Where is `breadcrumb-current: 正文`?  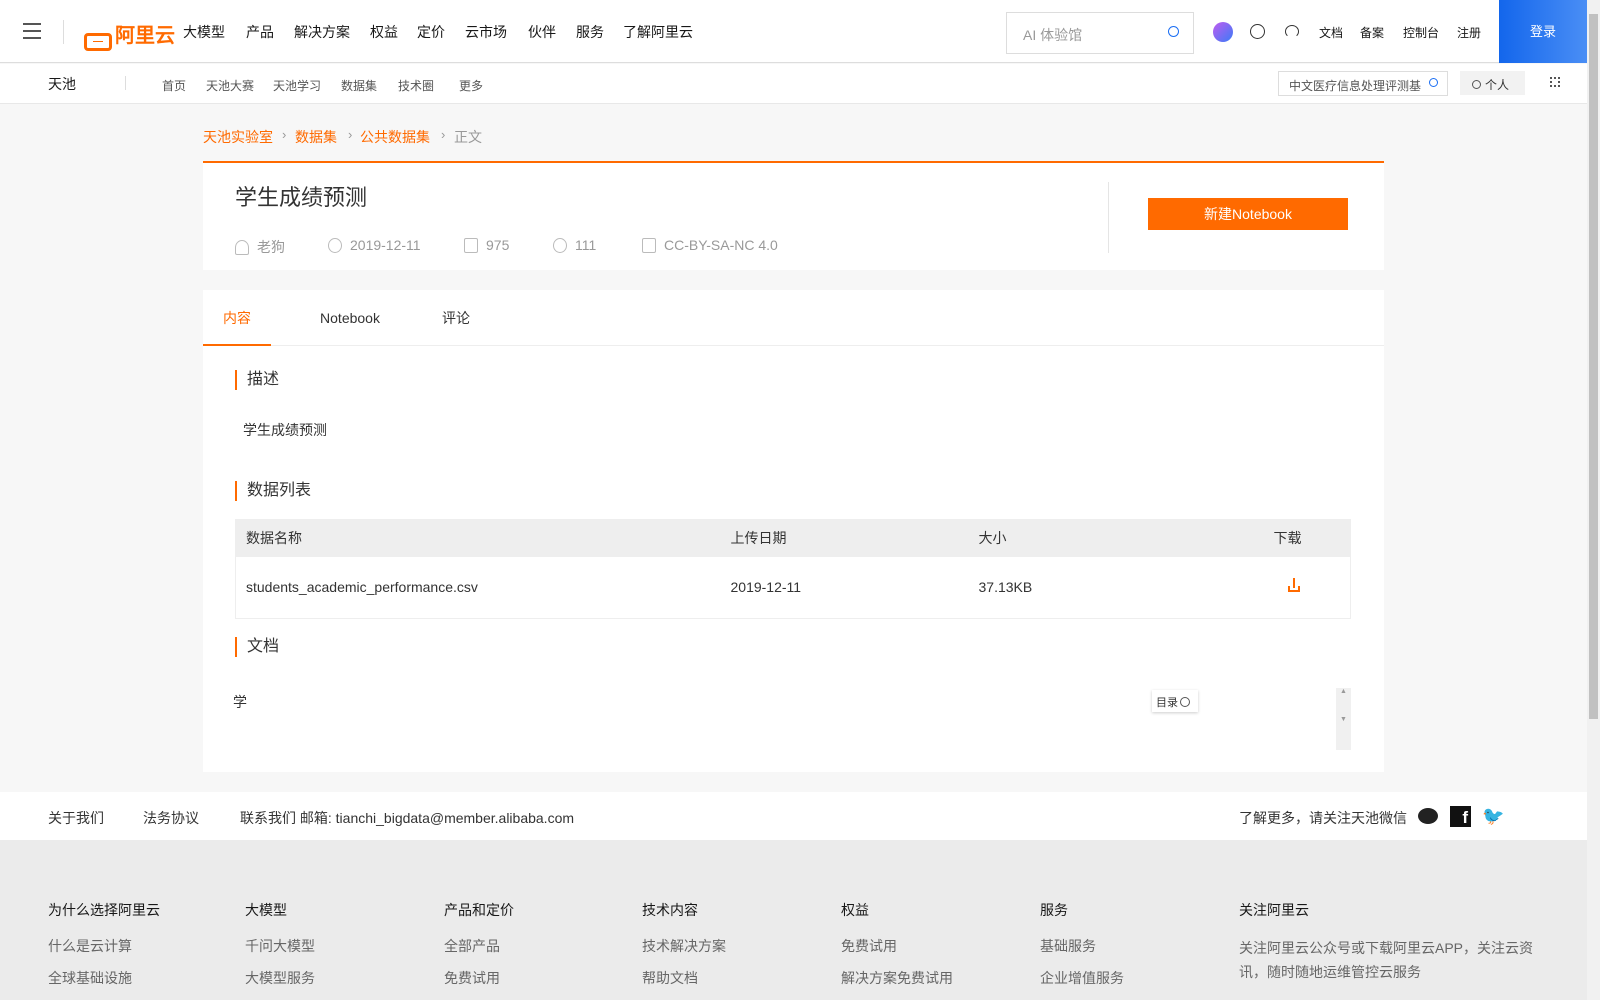 breadcrumb-current: 正文 is located at coordinates (468, 137).